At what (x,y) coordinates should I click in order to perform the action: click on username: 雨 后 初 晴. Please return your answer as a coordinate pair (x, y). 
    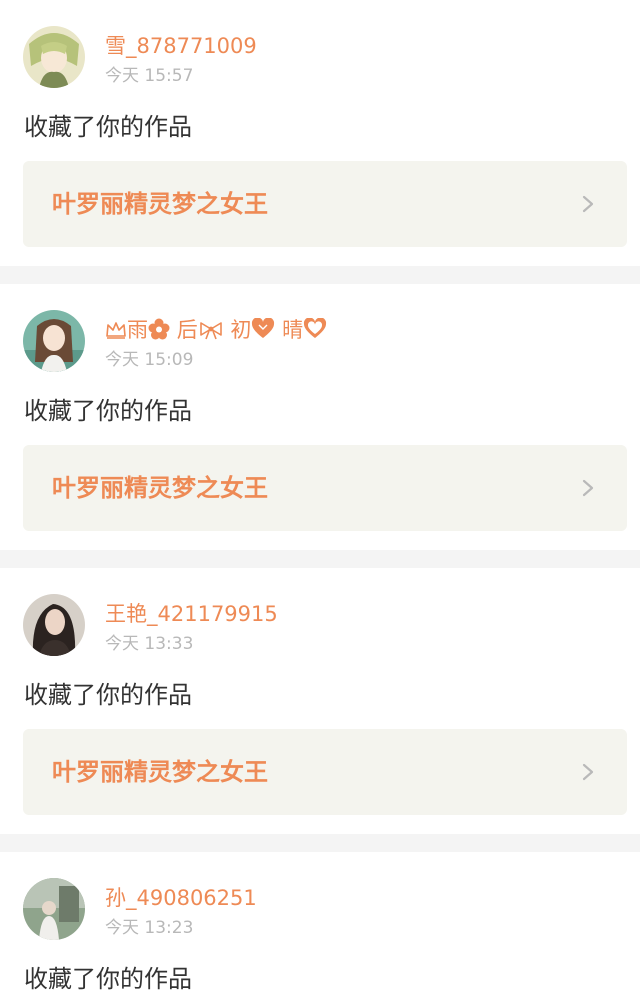
    Looking at the image, I should click on (216, 330).